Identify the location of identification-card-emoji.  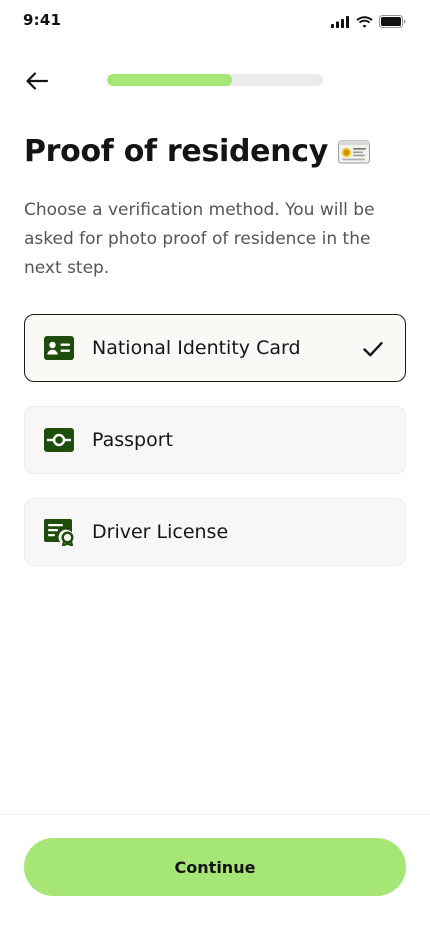
(354, 151).